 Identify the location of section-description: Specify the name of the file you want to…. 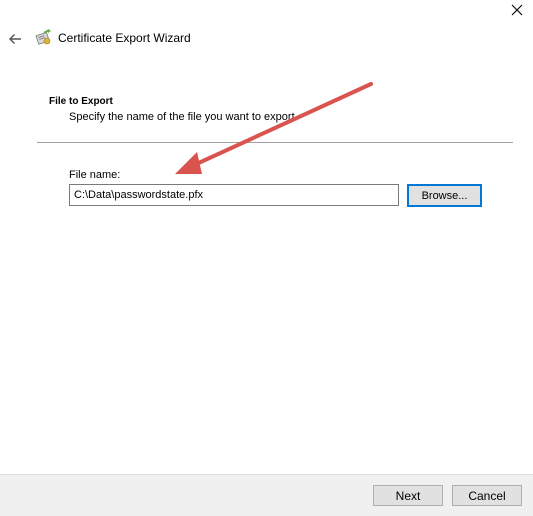
(182, 117).